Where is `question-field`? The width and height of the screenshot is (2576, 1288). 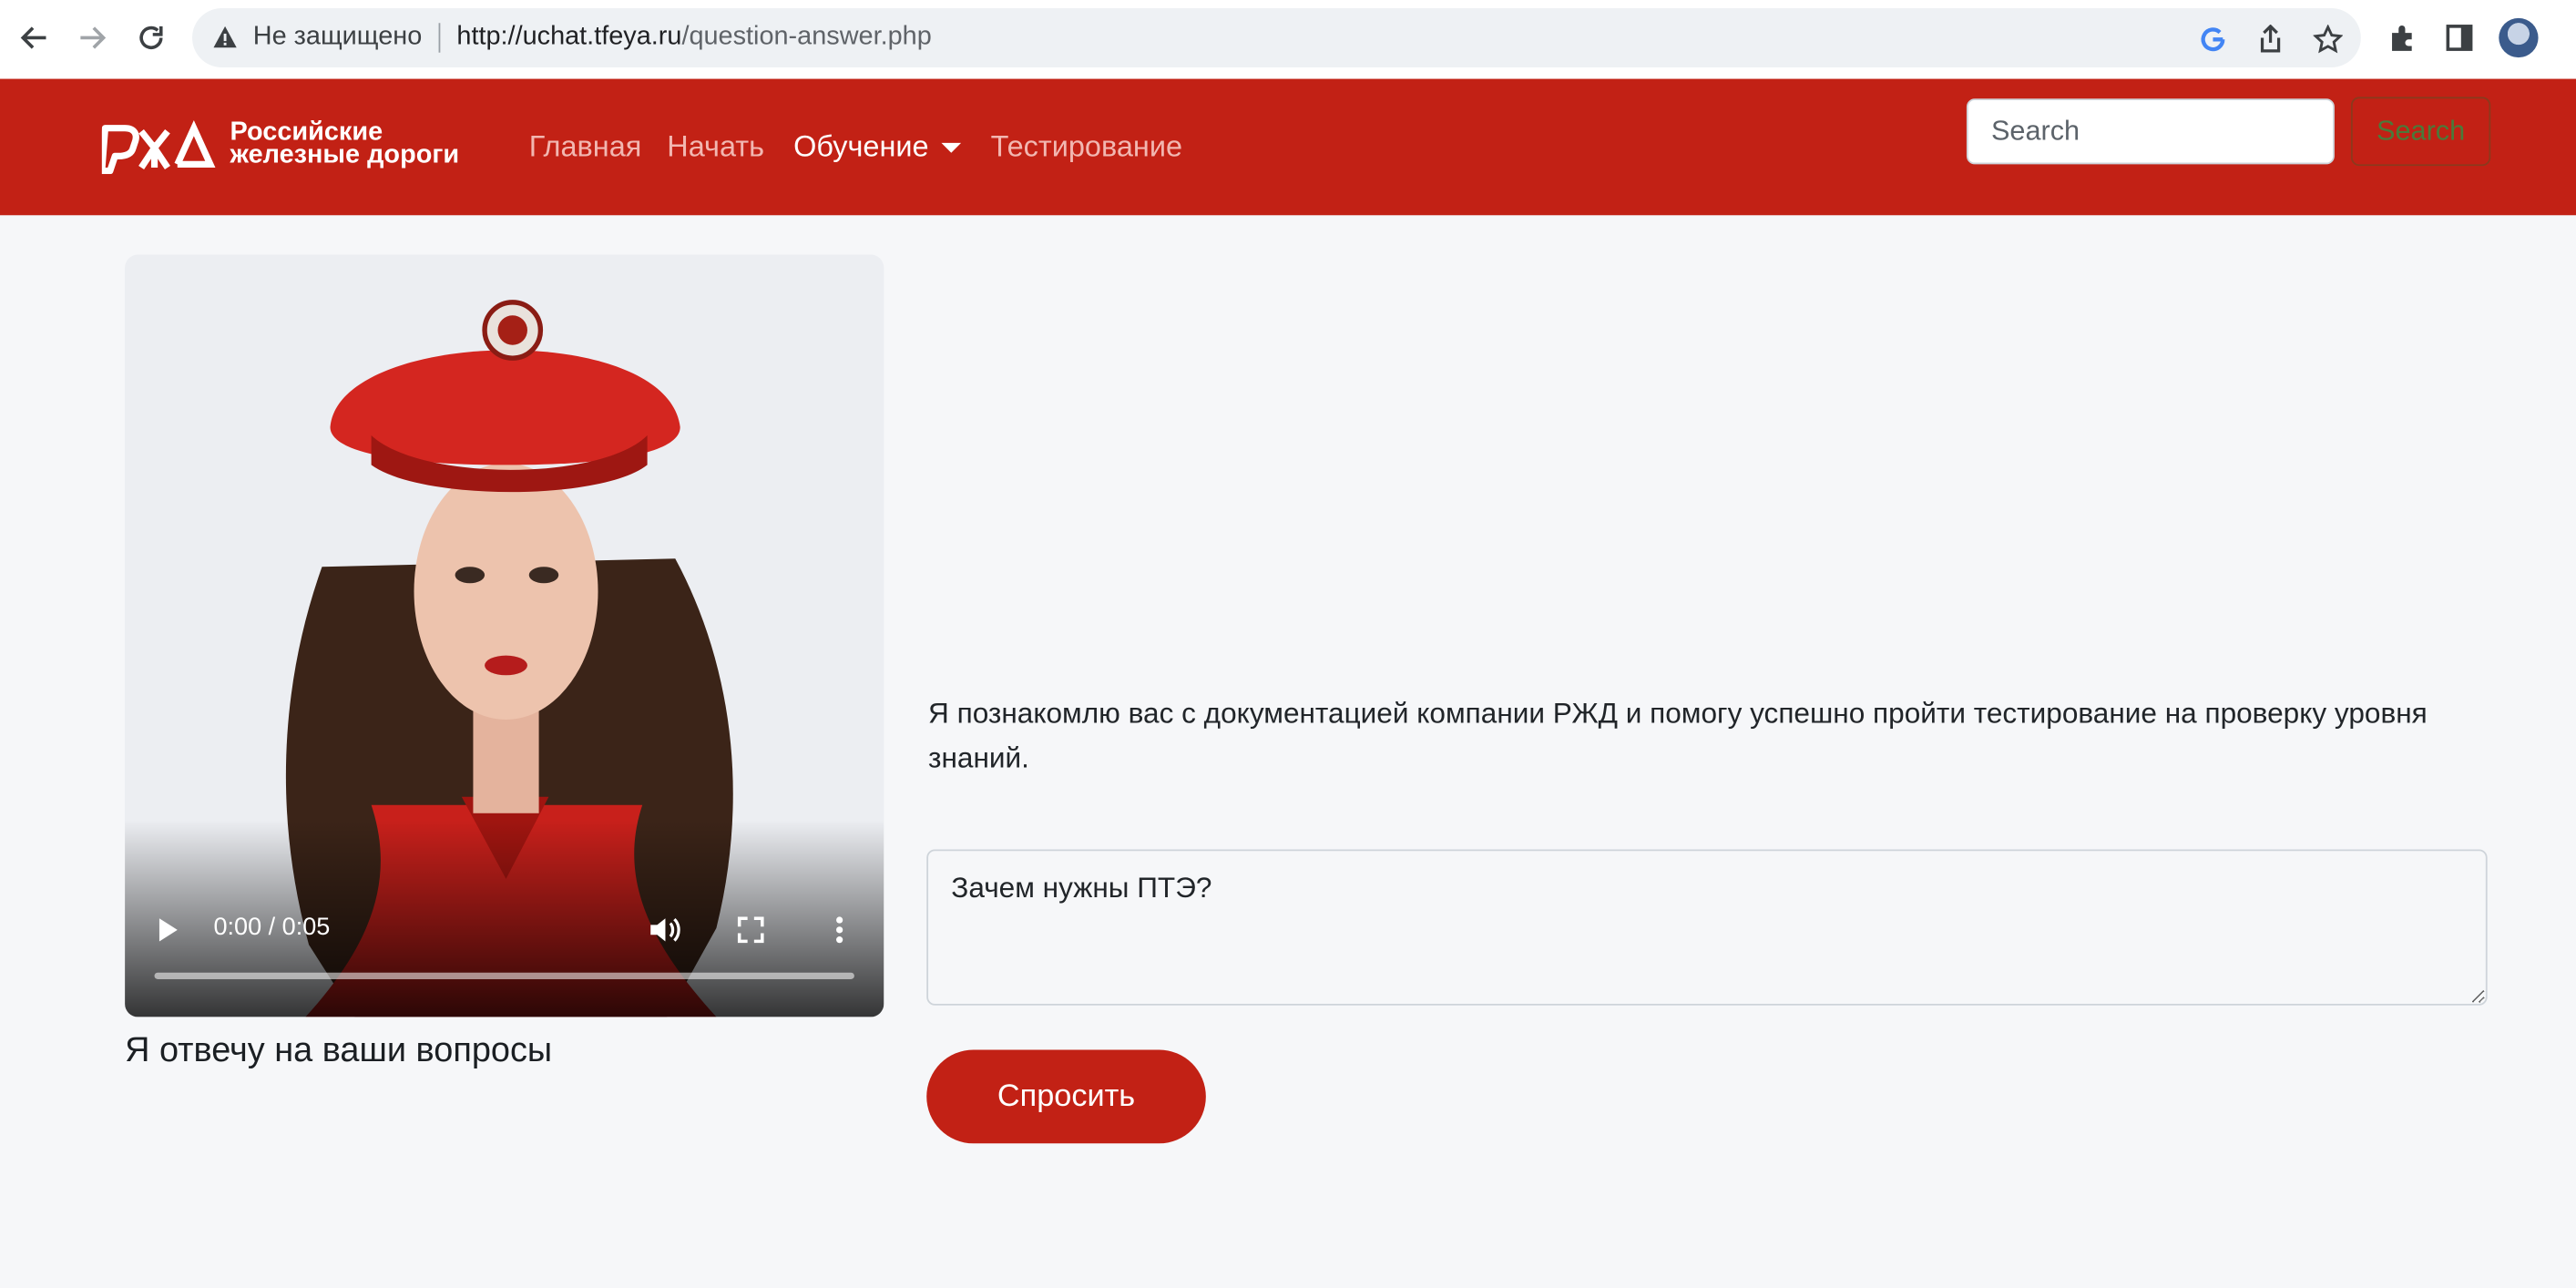 question-field is located at coordinates (1707, 927).